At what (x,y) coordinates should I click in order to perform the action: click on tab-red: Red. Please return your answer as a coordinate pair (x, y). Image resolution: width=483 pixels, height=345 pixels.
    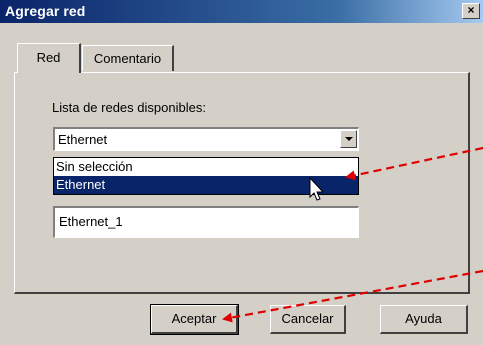
    Looking at the image, I should click on (49, 58).